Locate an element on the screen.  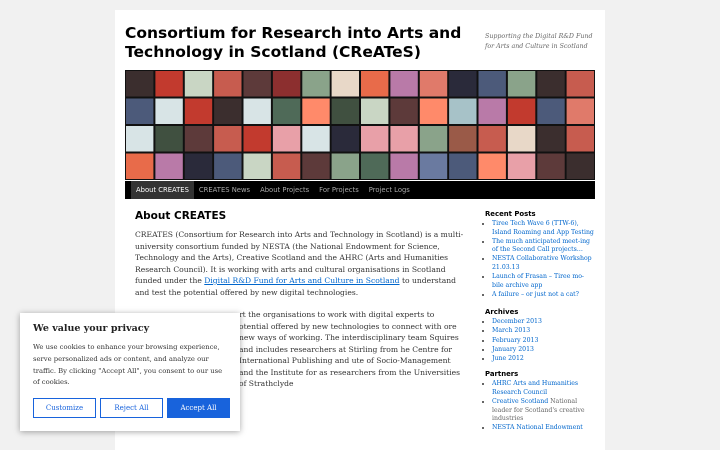
archive-item: December 2013 is located at coordinates (543, 322).